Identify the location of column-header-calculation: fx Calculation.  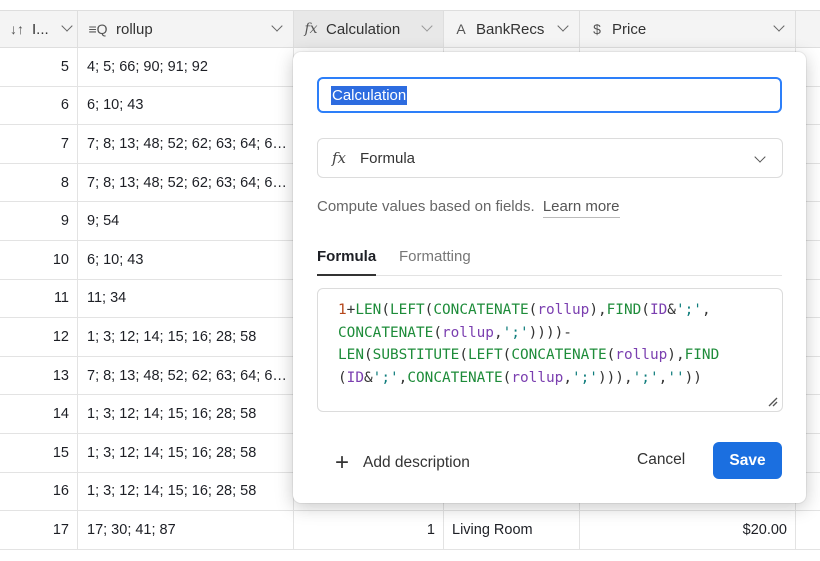
(369, 29).